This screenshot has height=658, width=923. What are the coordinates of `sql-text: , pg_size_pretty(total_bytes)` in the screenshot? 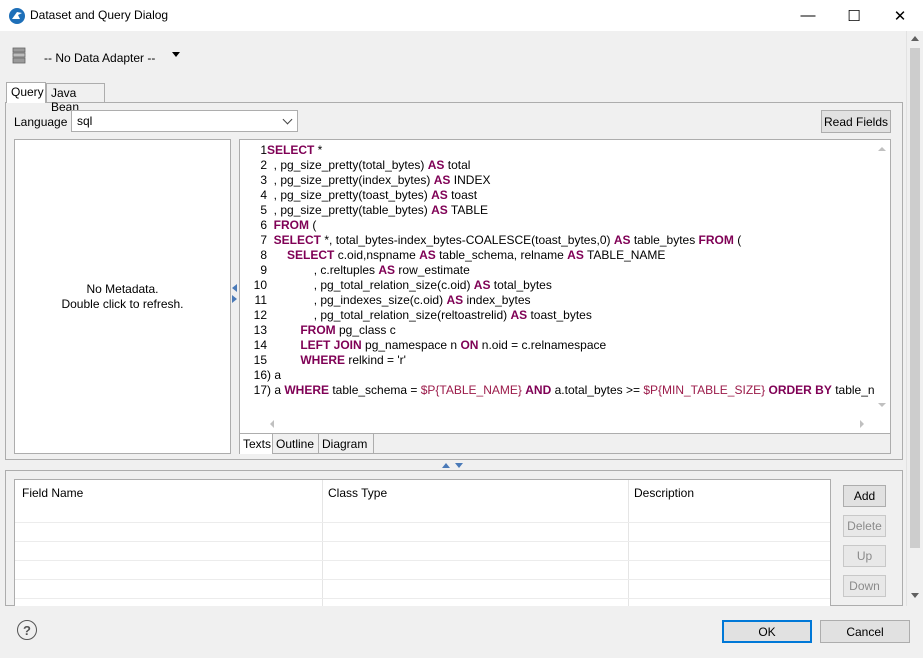 It's located at (350, 165).